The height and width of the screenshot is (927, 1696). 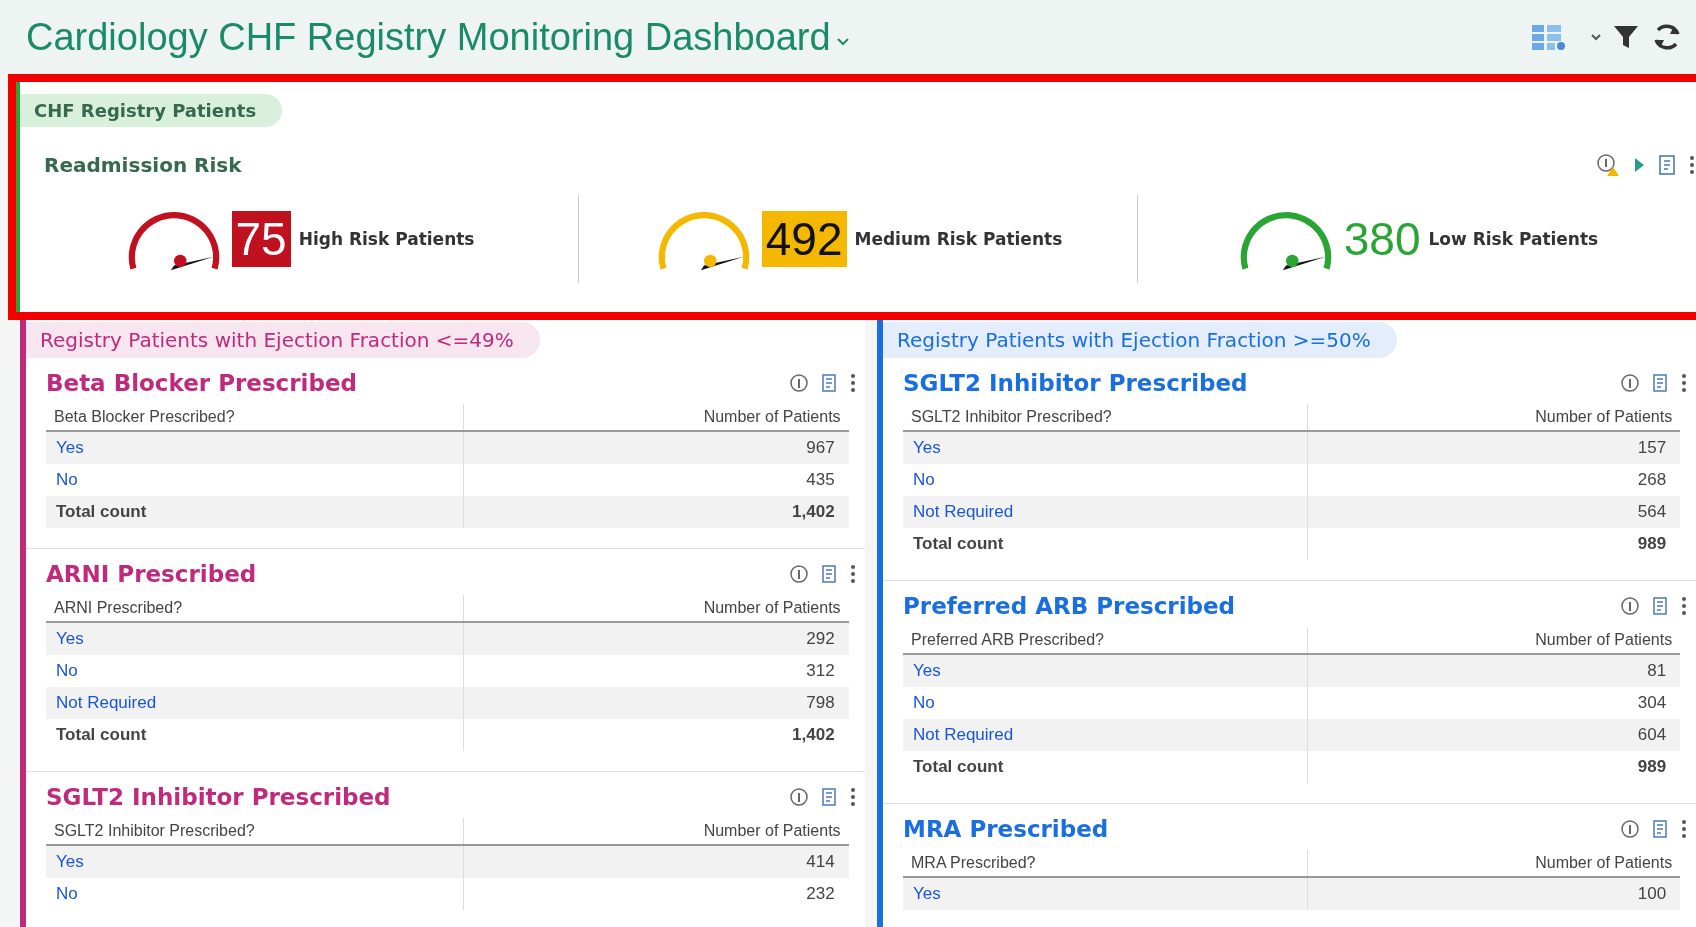 I want to click on card-title: ARNI Prescribed, so click(x=151, y=574).